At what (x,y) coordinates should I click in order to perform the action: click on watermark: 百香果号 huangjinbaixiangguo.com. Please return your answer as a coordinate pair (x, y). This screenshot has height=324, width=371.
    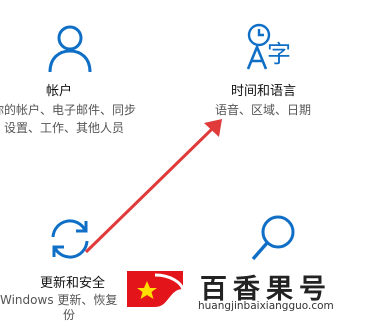
    Looking at the image, I should click on (246, 290).